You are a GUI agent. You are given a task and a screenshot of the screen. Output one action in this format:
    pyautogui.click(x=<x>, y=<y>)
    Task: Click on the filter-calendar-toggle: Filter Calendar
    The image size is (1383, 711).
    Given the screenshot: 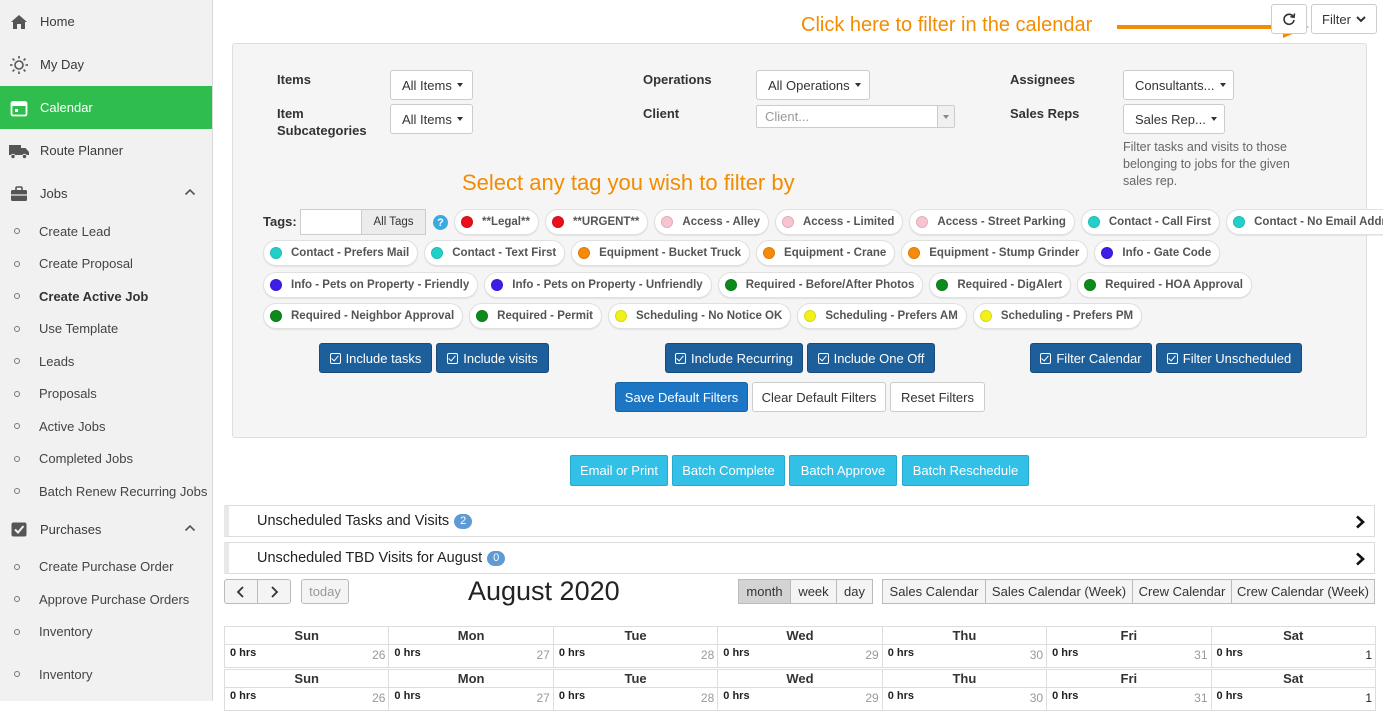 What is the action you would take?
    pyautogui.click(x=1091, y=358)
    